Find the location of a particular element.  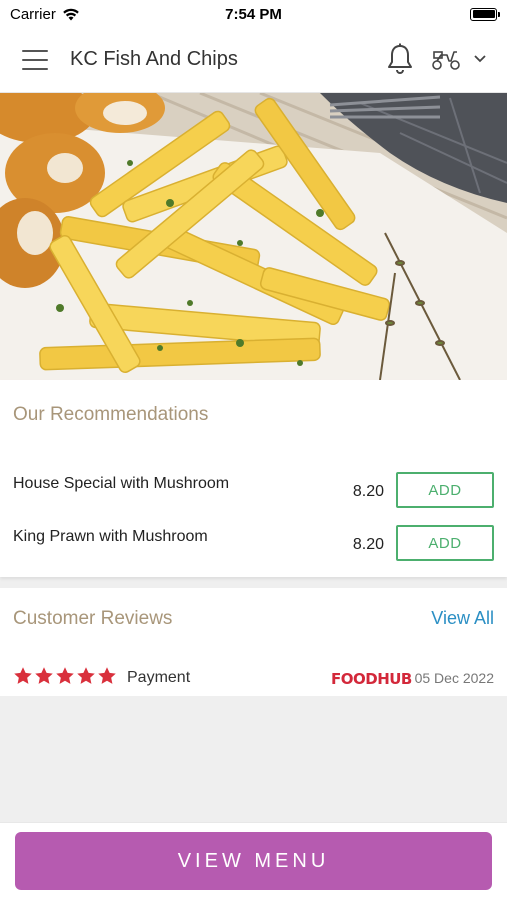

status-left: Carrier is located at coordinates (45, 14).